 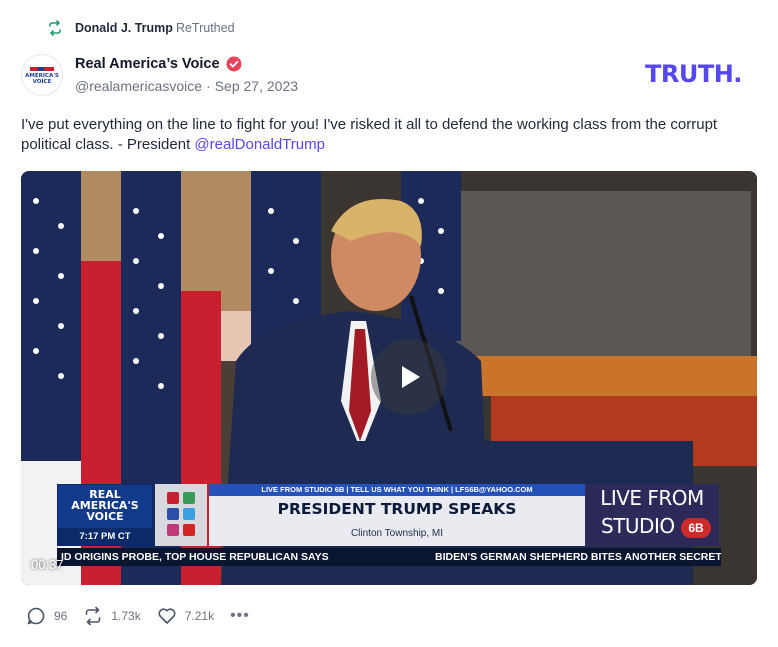 I want to click on post-actions: 96 1.73k 7.21k •••, so click(x=138, y=616).